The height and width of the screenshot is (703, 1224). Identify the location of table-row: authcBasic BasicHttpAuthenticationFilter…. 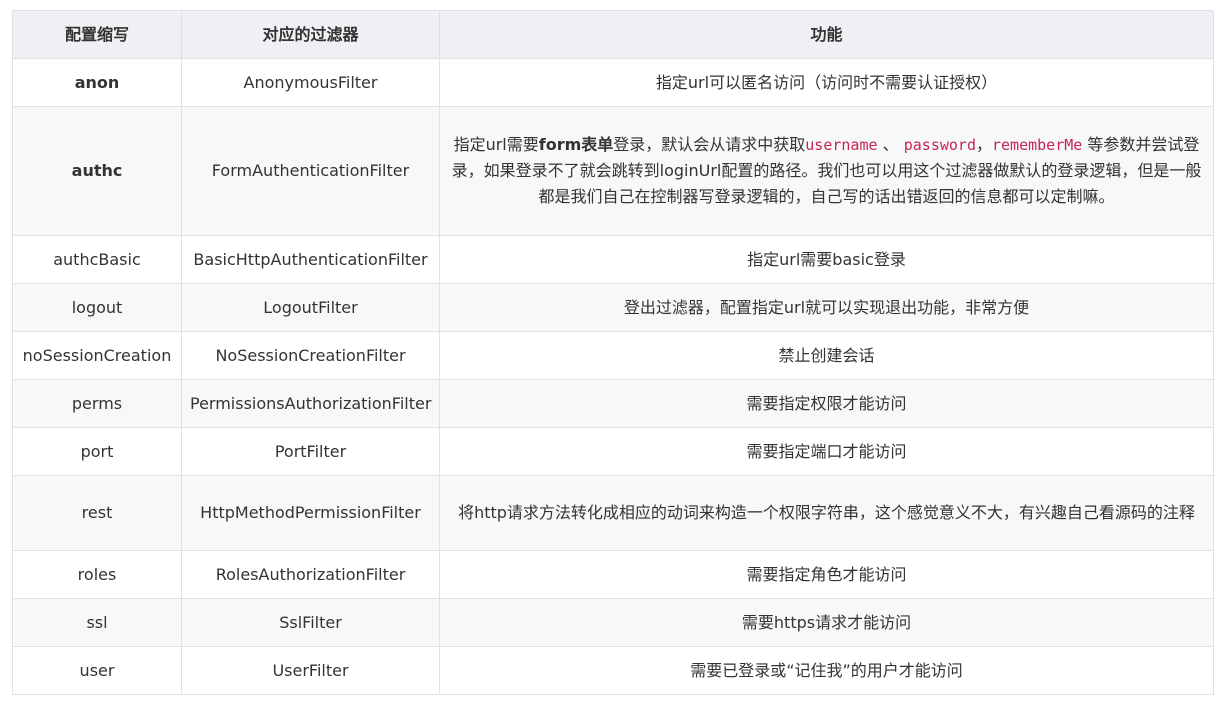
(613, 259).